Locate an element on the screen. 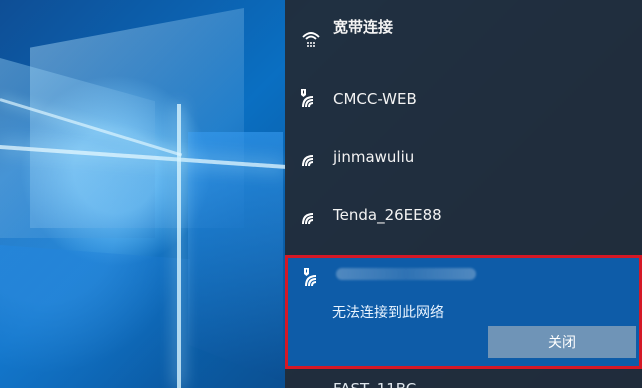  dialup-icon is located at coordinates (311, 39).